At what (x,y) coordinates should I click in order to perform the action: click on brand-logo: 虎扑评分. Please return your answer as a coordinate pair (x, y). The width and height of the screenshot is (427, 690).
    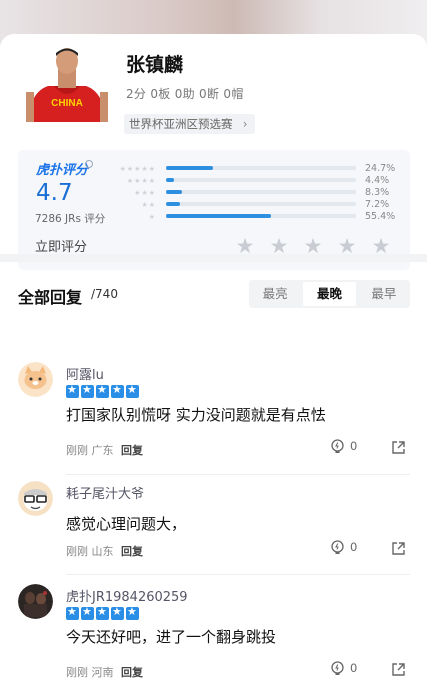
    Looking at the image, I should click on (62, 170).